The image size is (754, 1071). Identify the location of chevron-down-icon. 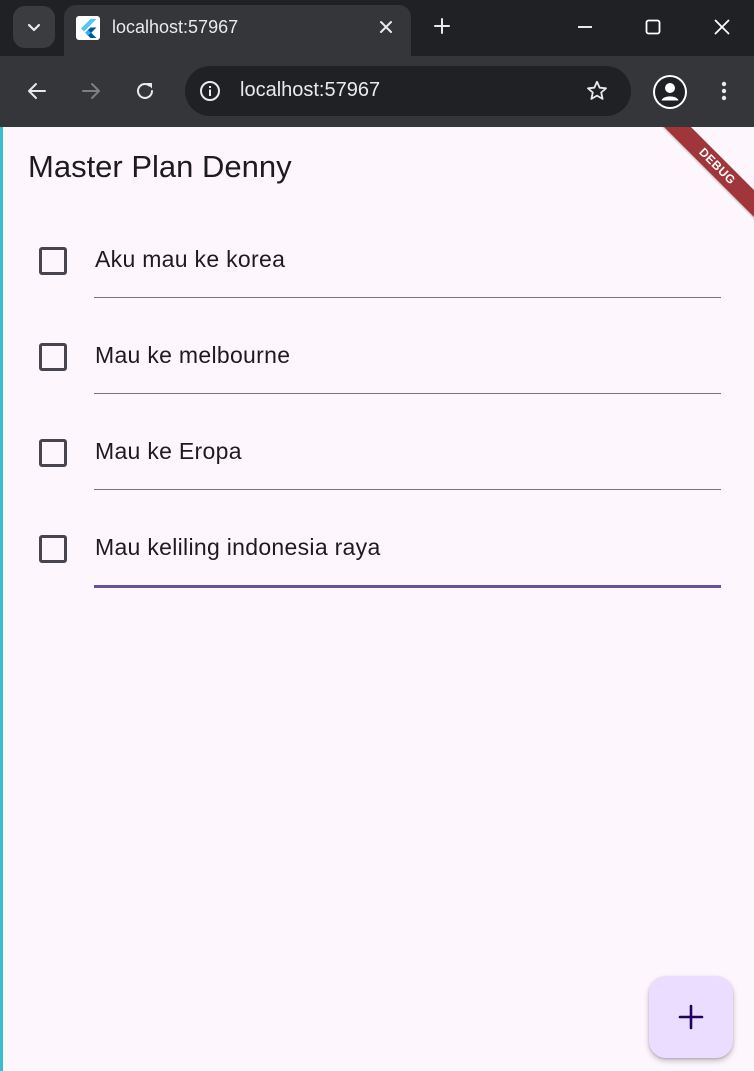
(34, 27).